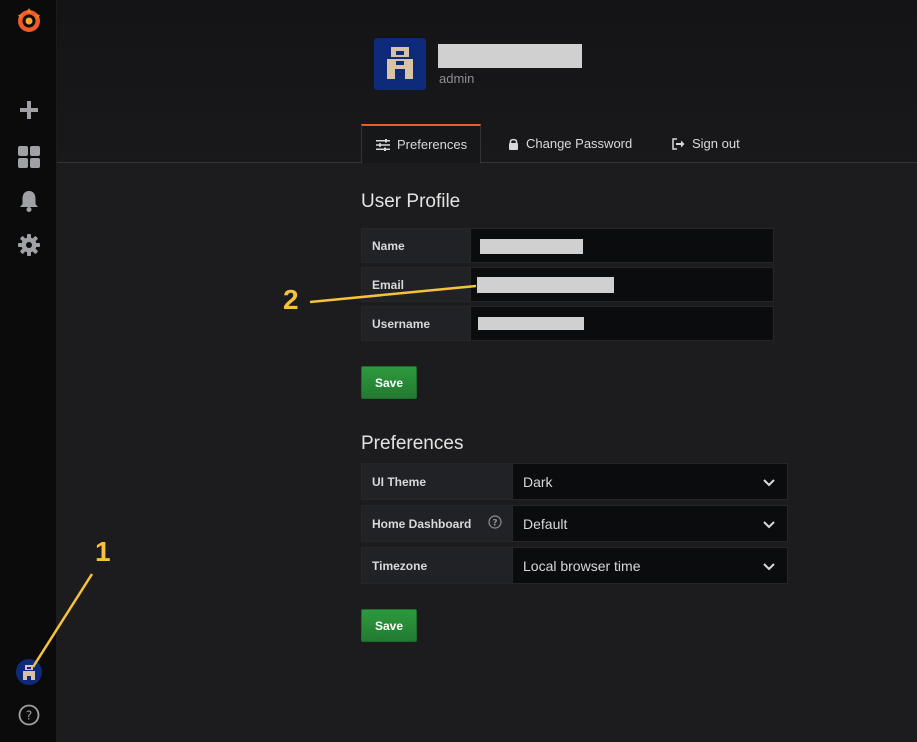 The image size is (917, 742). Describe the element at coordinates (103, 551) in the screenshot. I see `annotation-label-1: 1` at that location.